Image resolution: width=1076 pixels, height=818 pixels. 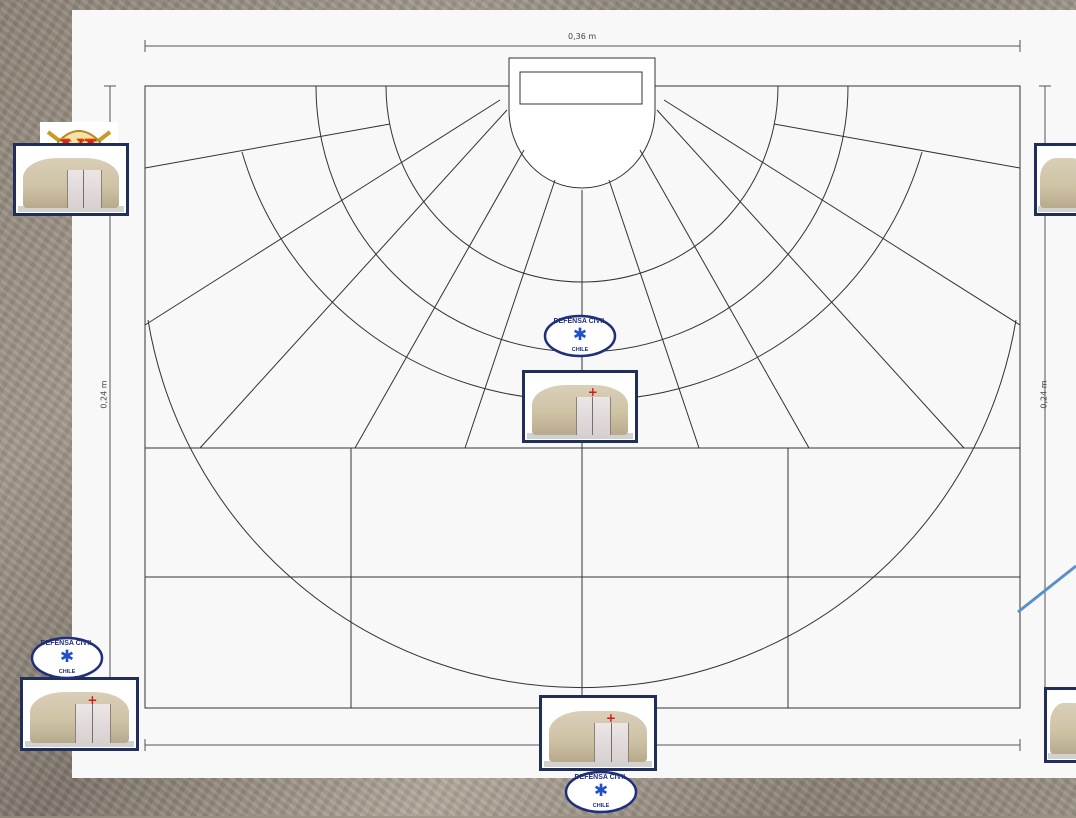 What do you see at coordinates (104, 394) in the screenshot?
I see `left-height-dimension-label: 0,24 m` at bounding box center [104, 394].